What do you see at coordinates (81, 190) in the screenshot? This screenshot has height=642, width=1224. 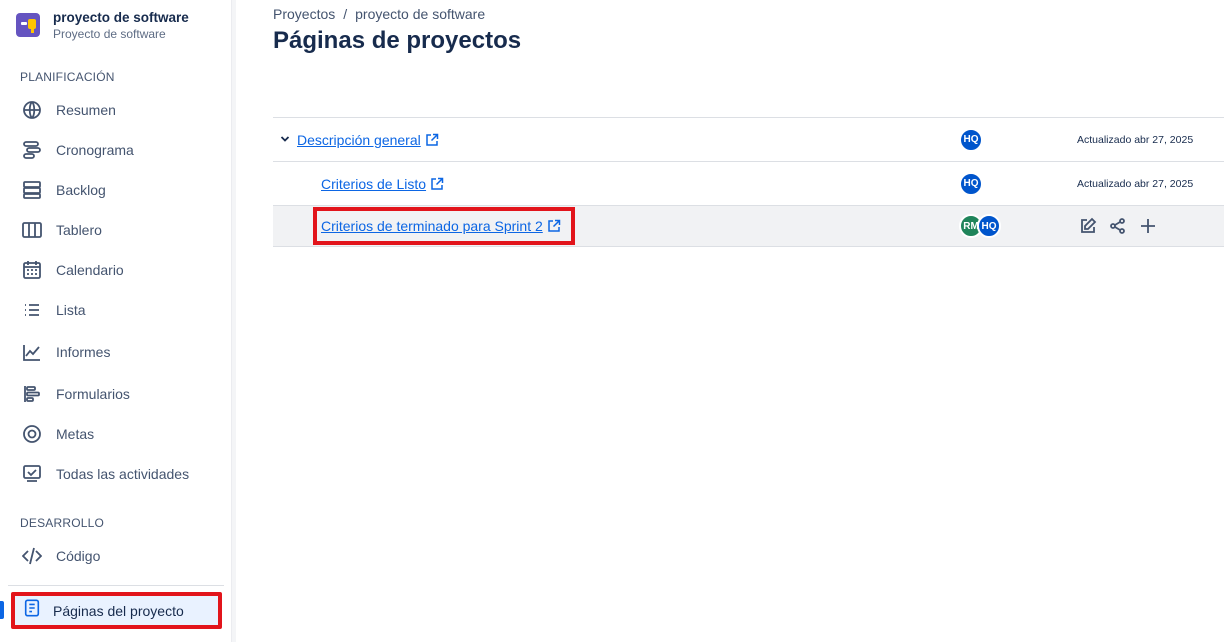 I see `sidebar-item-label: Backlog` at bounding box center [81, 190].